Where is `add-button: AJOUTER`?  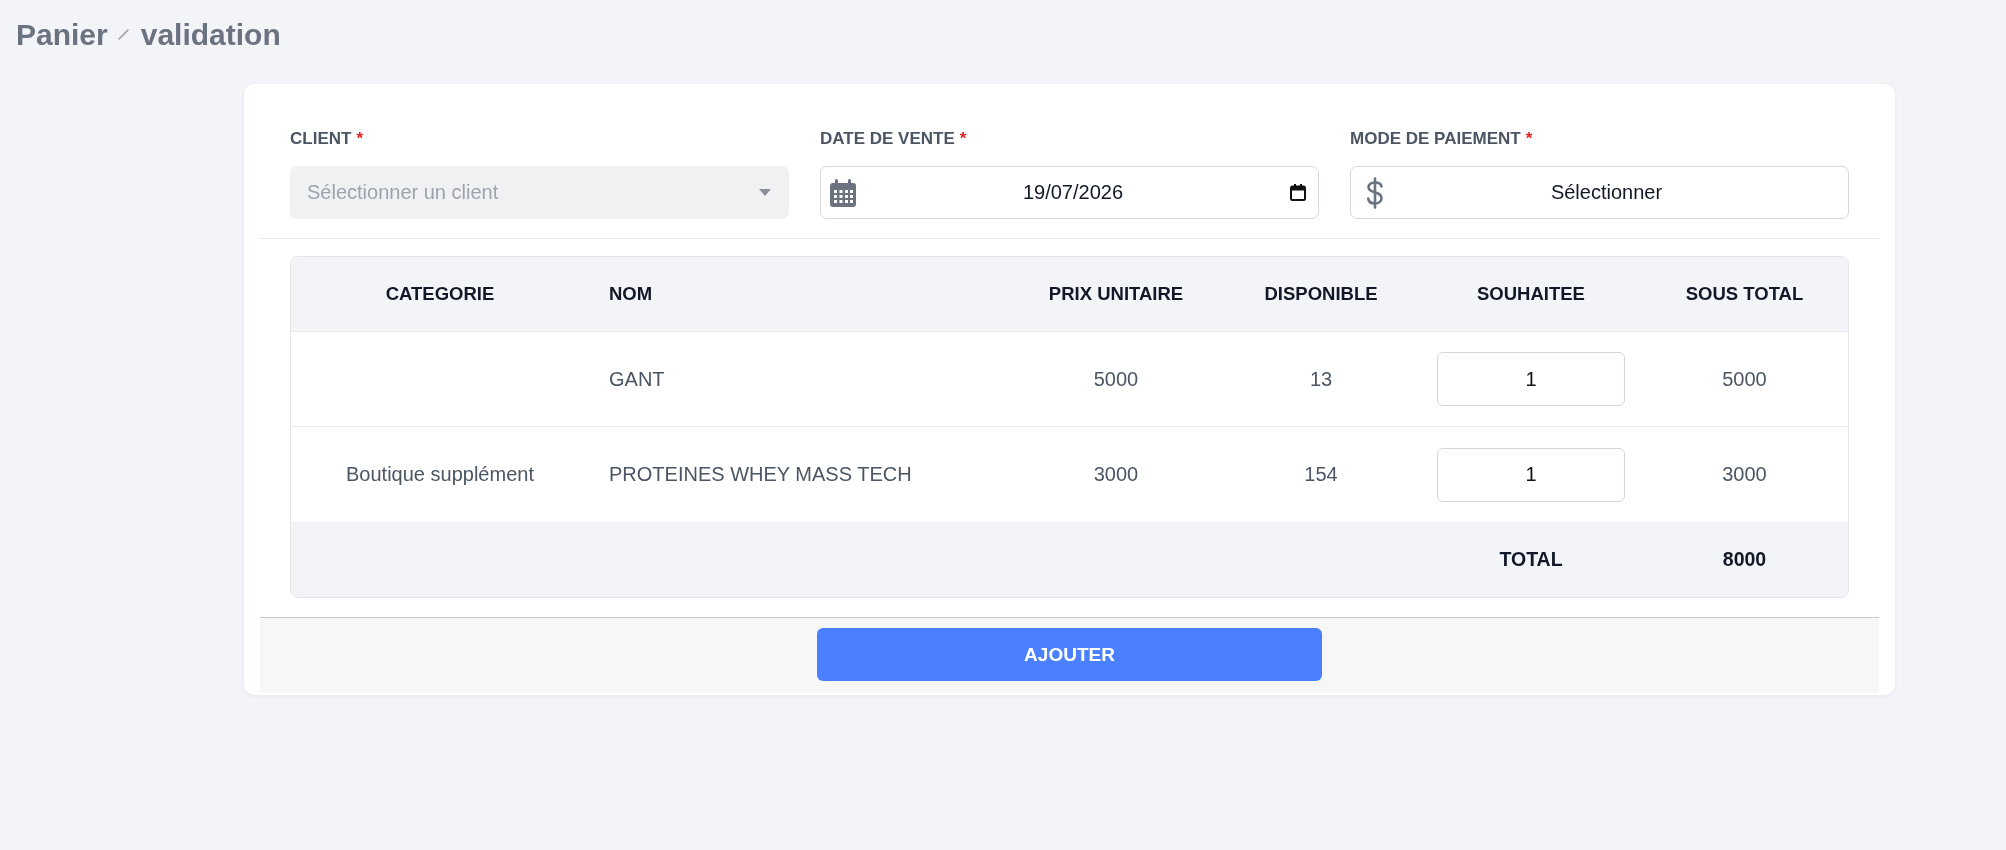
add-button: AJOUTER is located at coordinates (1069, 654).